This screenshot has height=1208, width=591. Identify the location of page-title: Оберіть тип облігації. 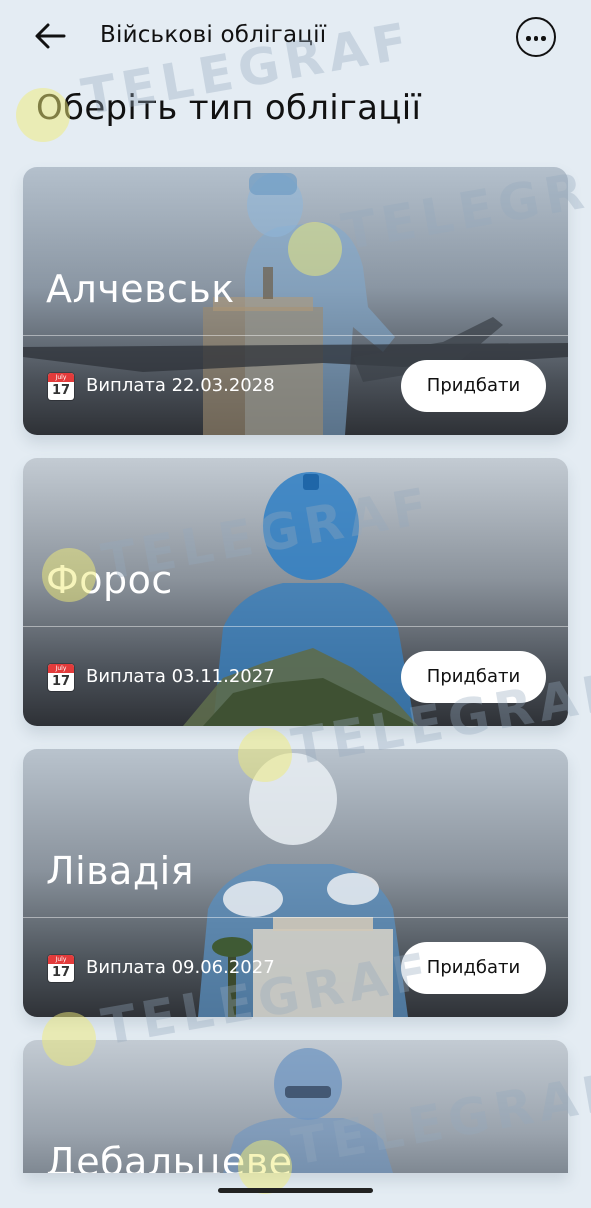
(229, 108).